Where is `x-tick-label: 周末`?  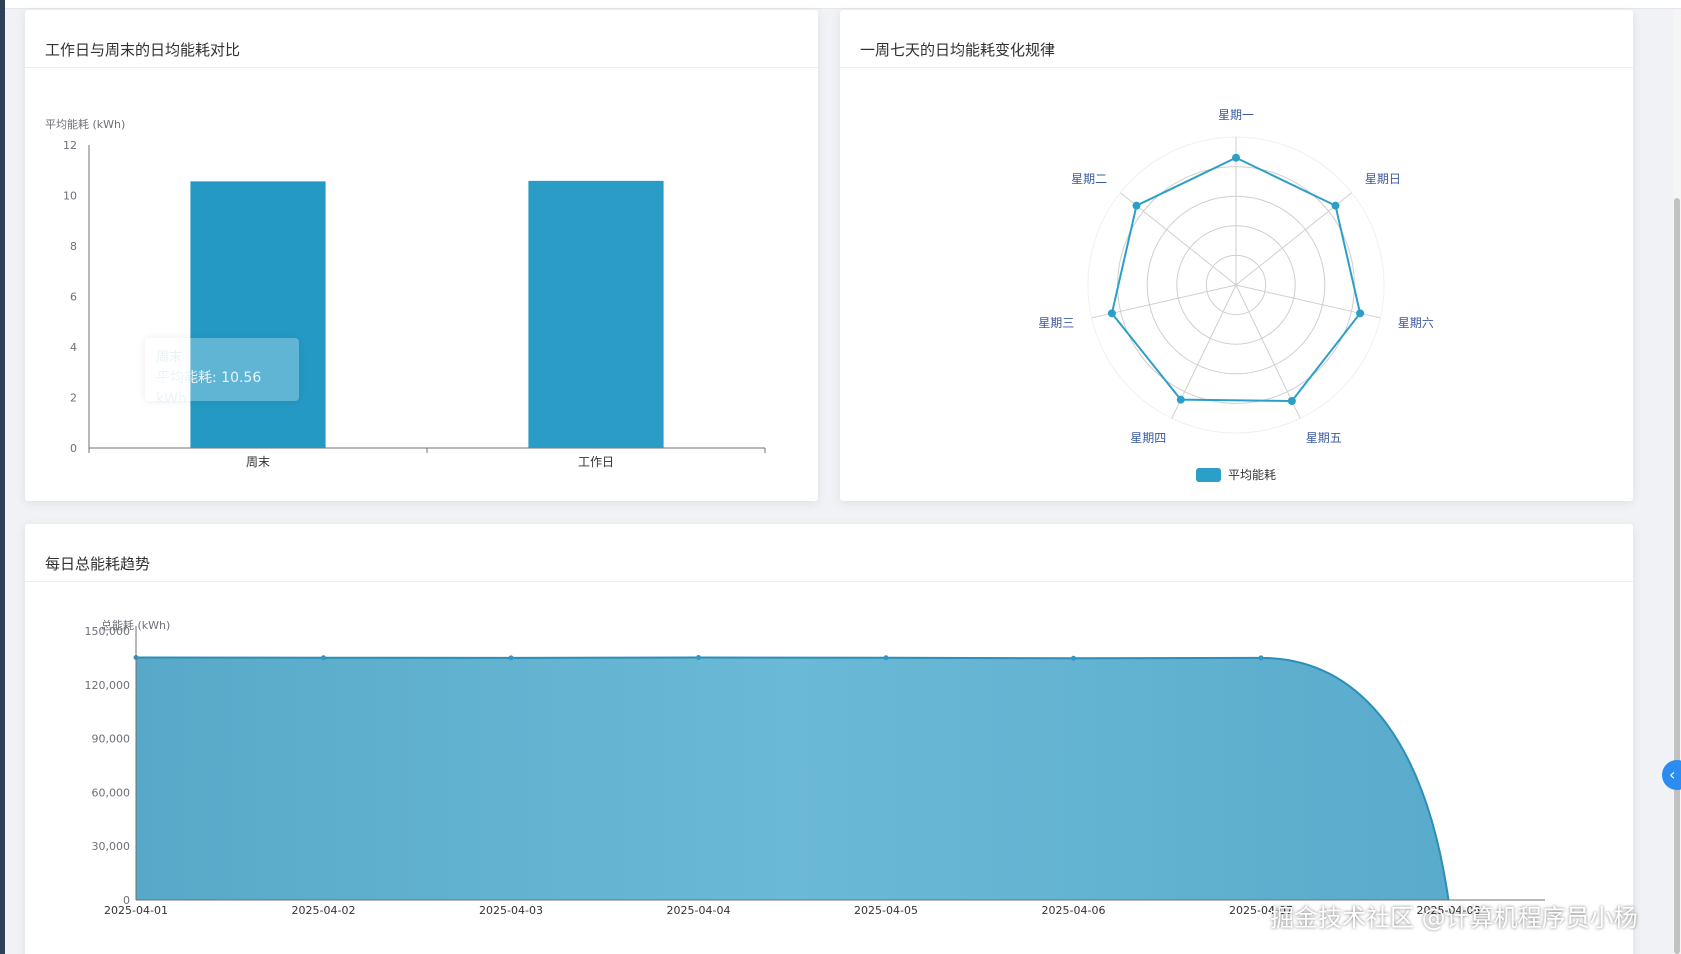
x-tick-label: 周末 is located at coordinates (258, 462).